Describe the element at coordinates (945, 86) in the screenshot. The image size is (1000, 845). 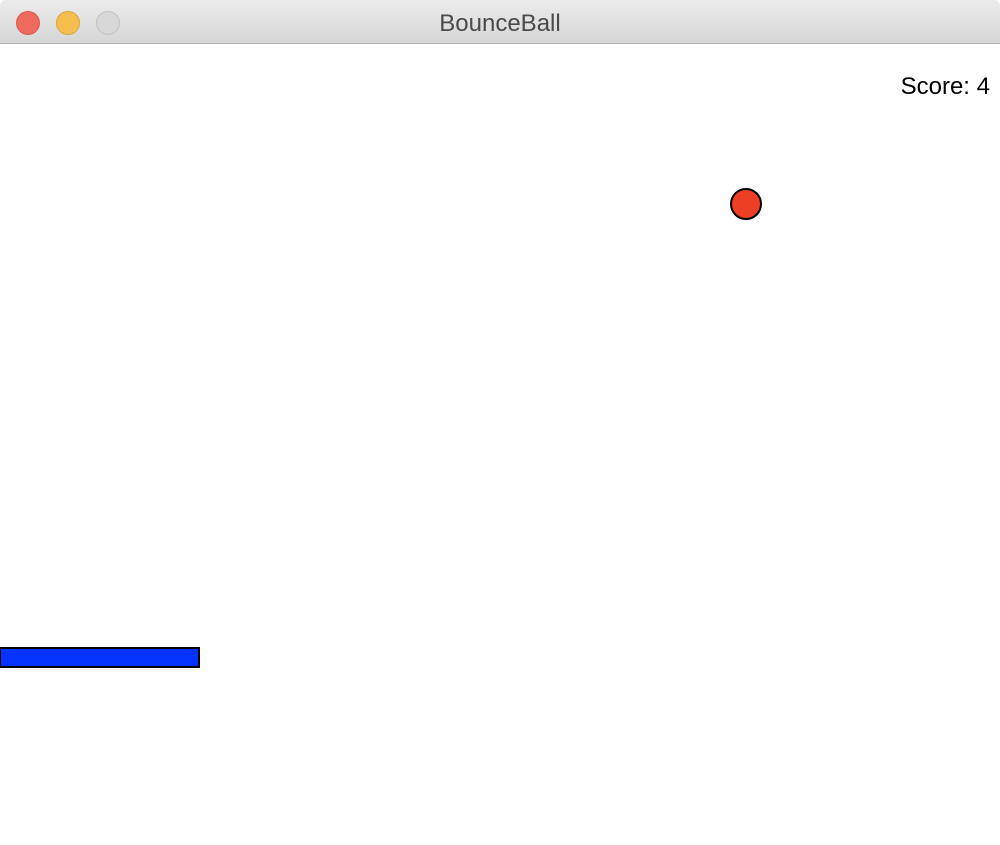
I see `score-label: Score: 4` at that location.